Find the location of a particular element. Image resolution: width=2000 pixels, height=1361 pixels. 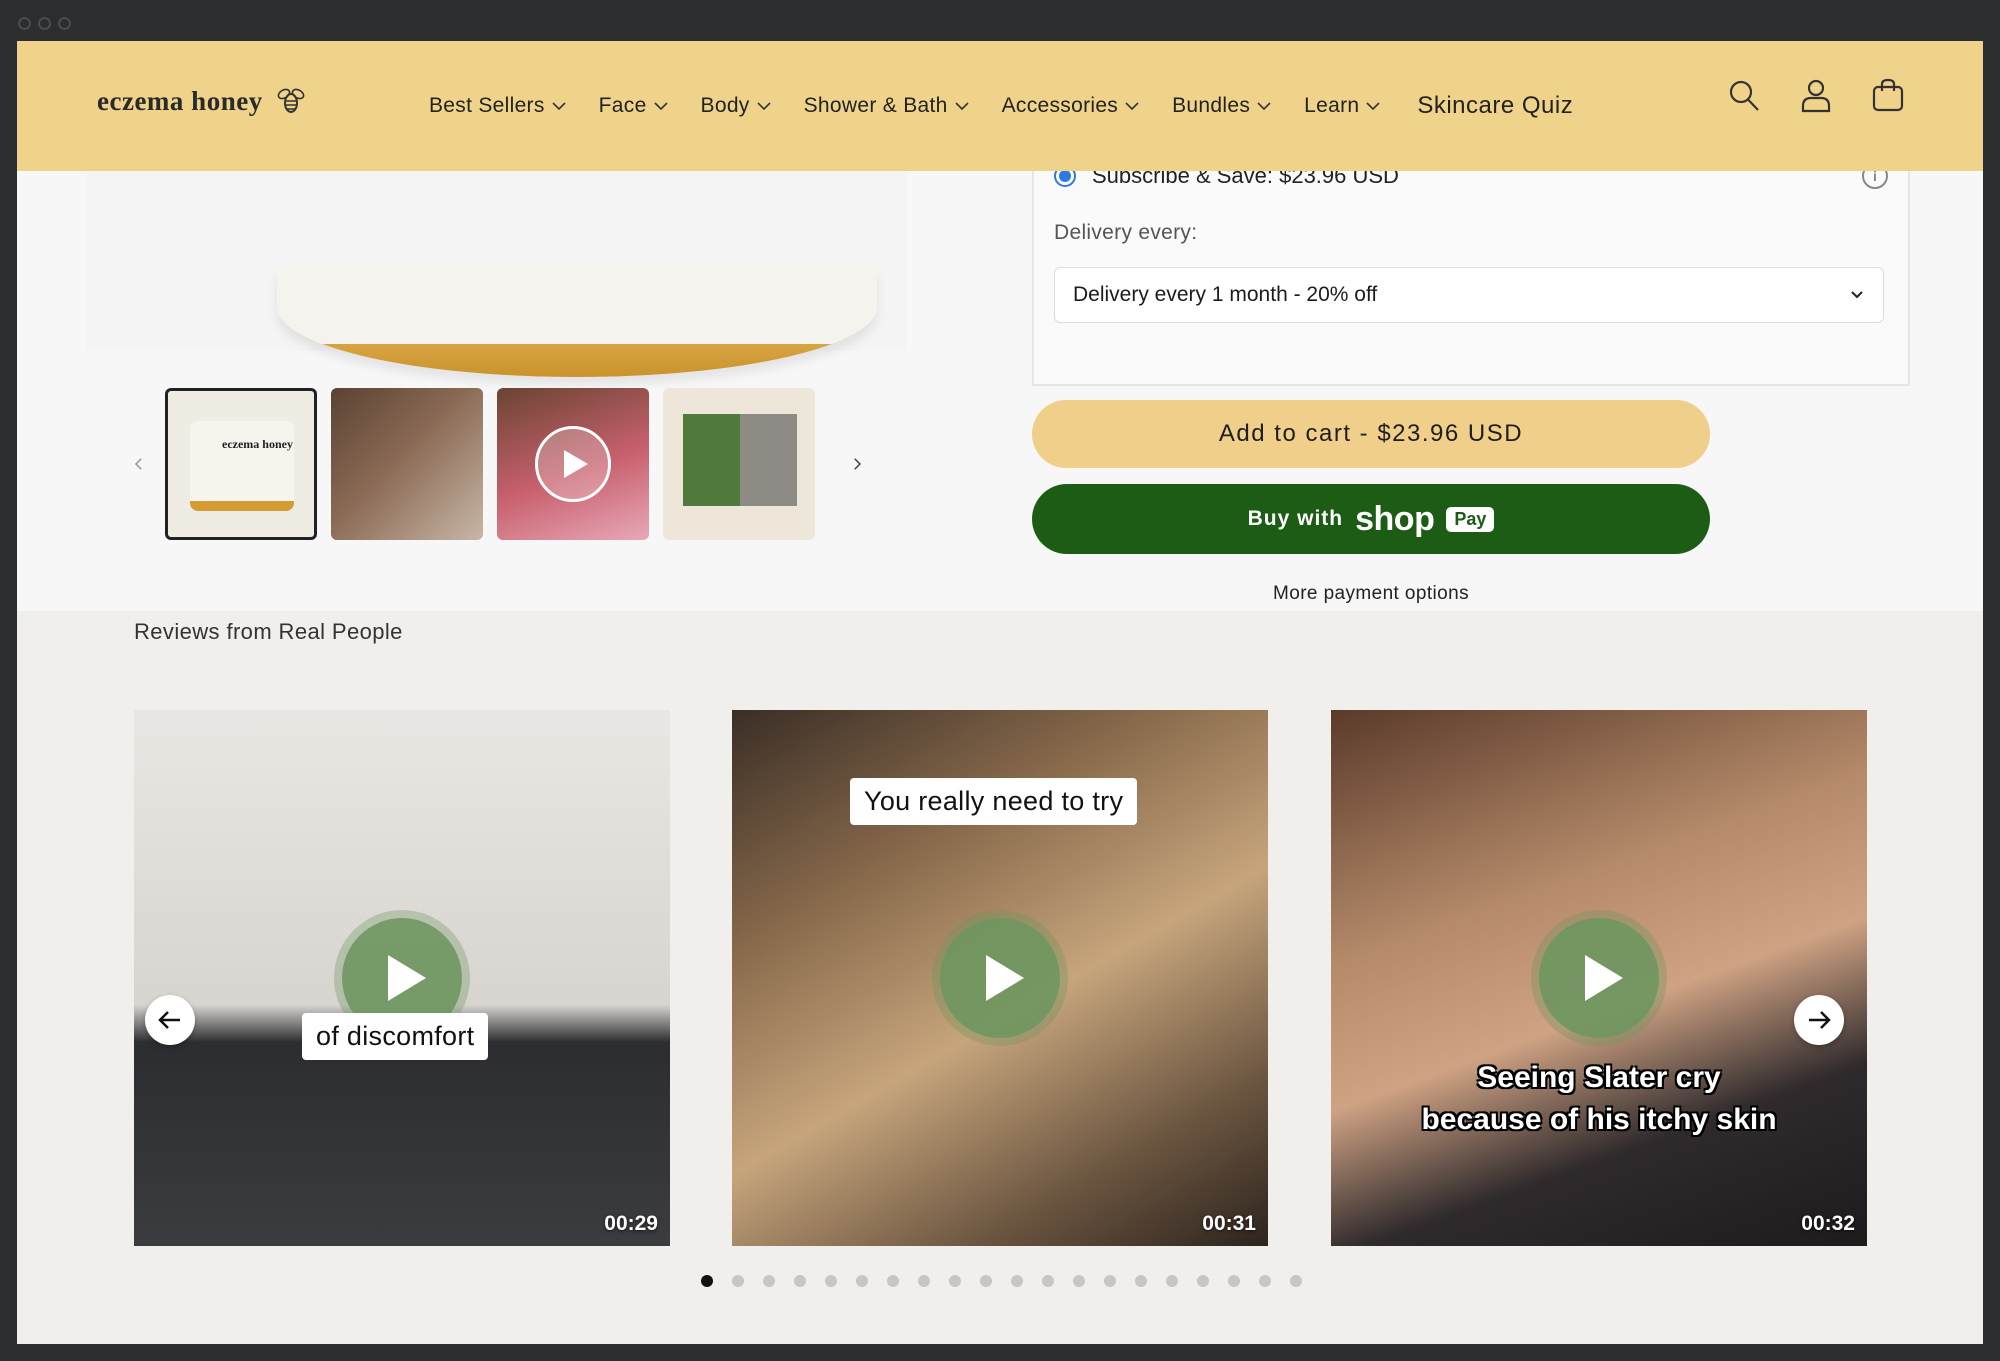

nav-shower-bath: Shower & Bath is located at coordinates (887, 106).